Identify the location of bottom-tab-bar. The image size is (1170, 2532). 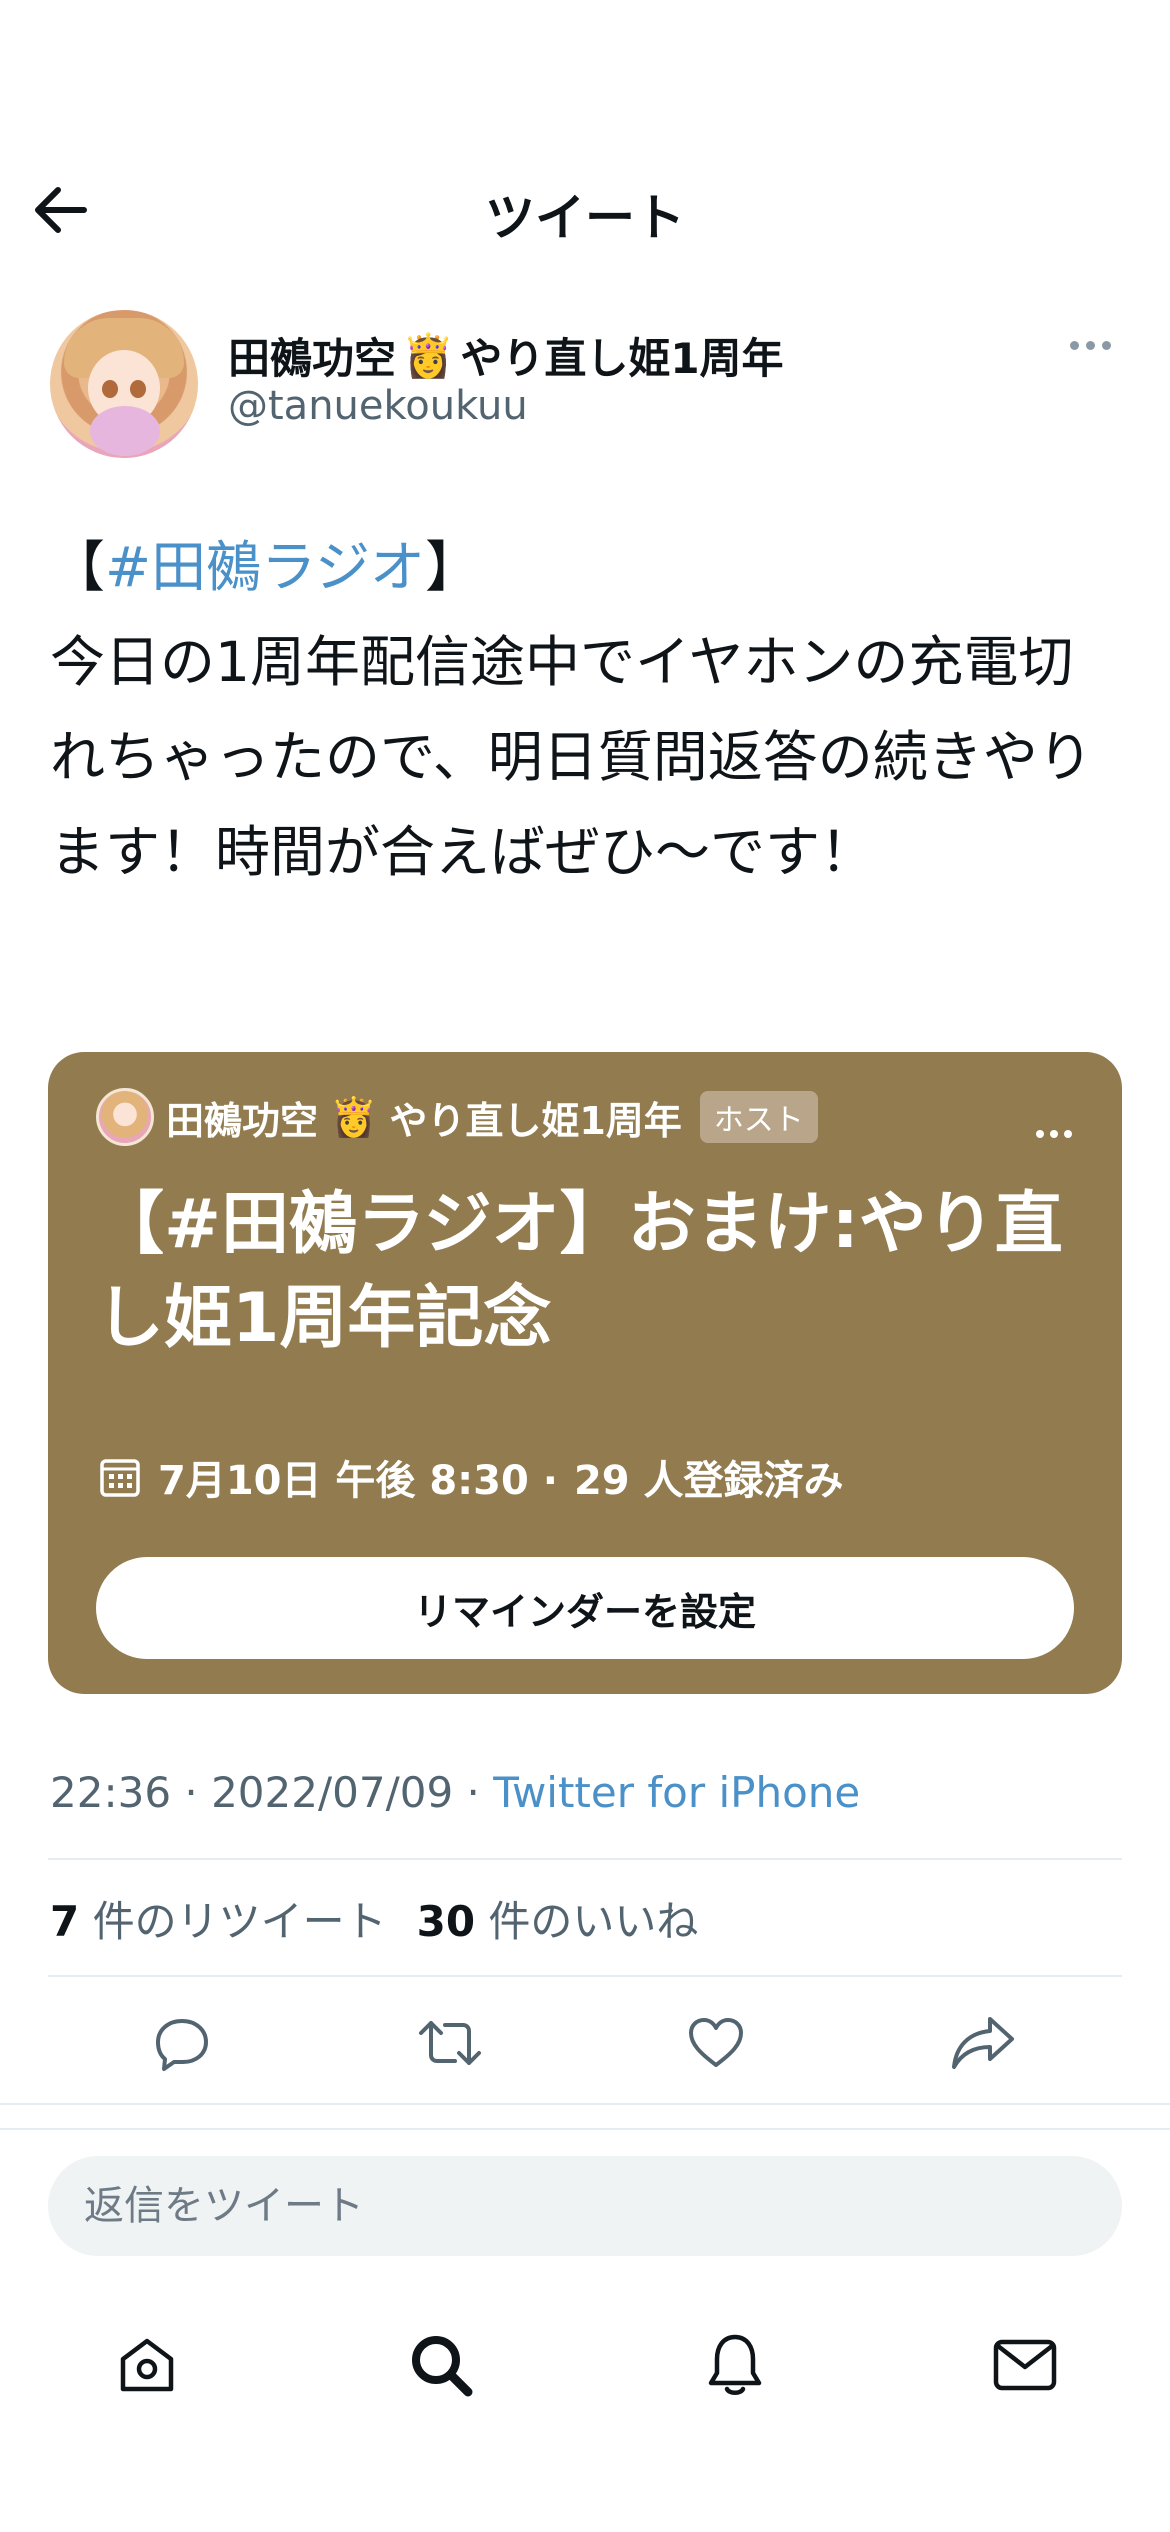
(585, 2365).